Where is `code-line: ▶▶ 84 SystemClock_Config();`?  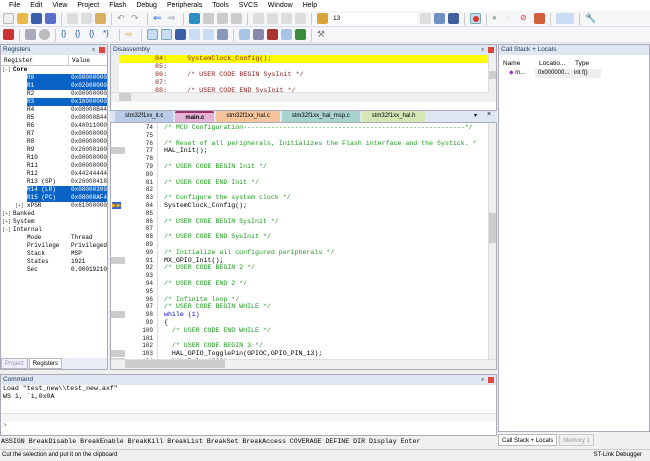 code-line: ▶▶ 84 SystemClock_Config(); is located at coordinates (303, 205).